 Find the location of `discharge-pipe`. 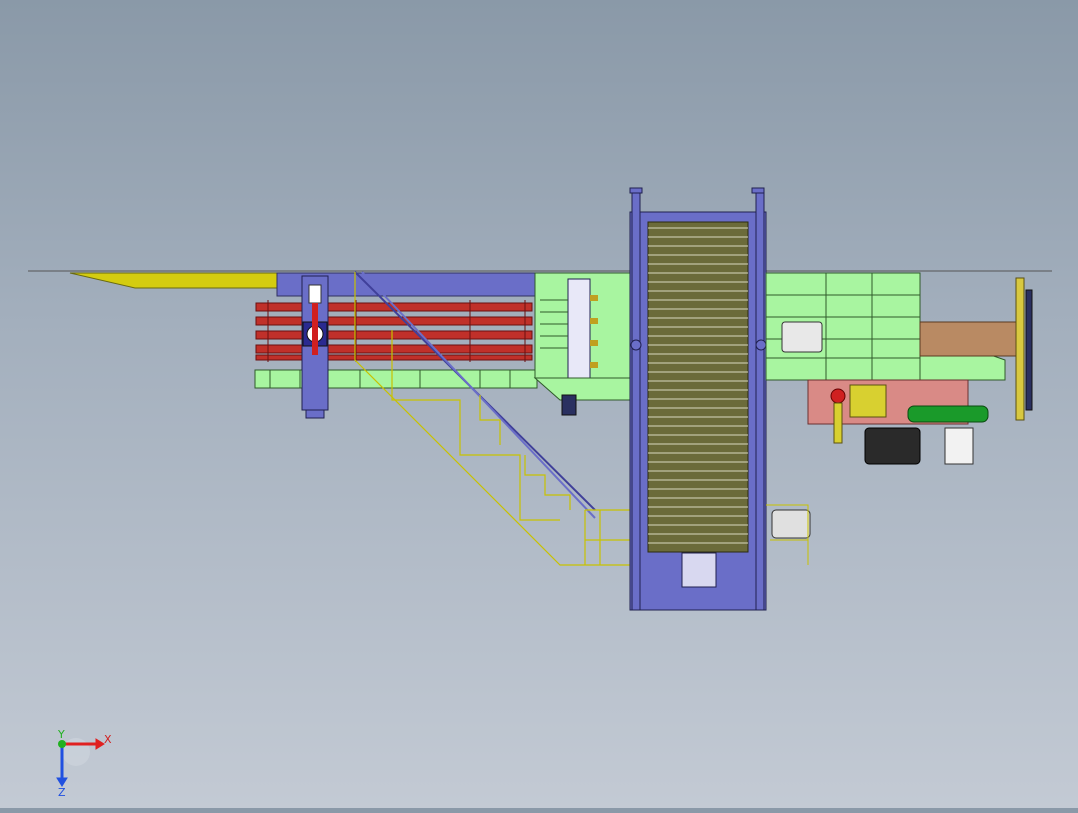

discharge-pipe is located at coordinates (970, 339).